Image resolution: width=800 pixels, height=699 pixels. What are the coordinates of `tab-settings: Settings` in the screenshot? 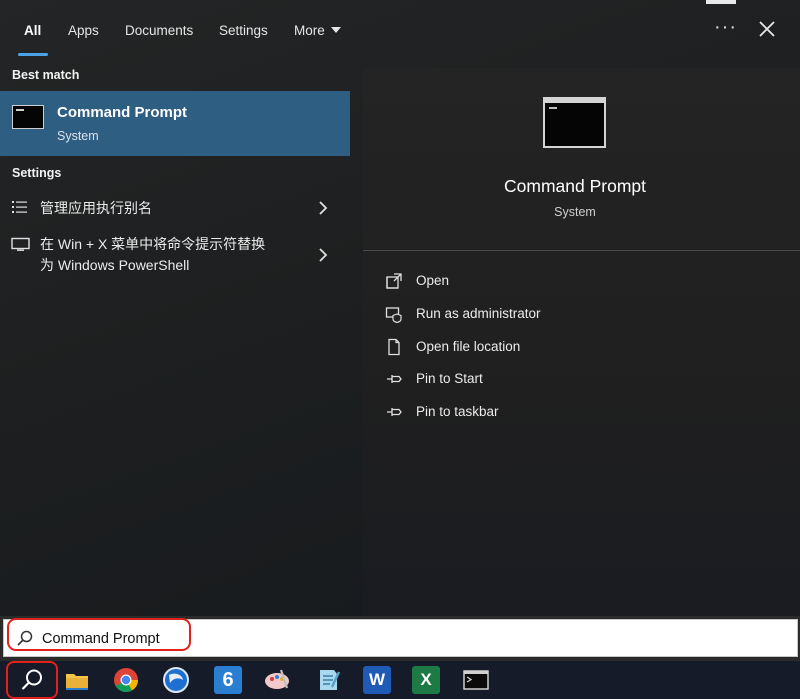 It's located at (243, 30).